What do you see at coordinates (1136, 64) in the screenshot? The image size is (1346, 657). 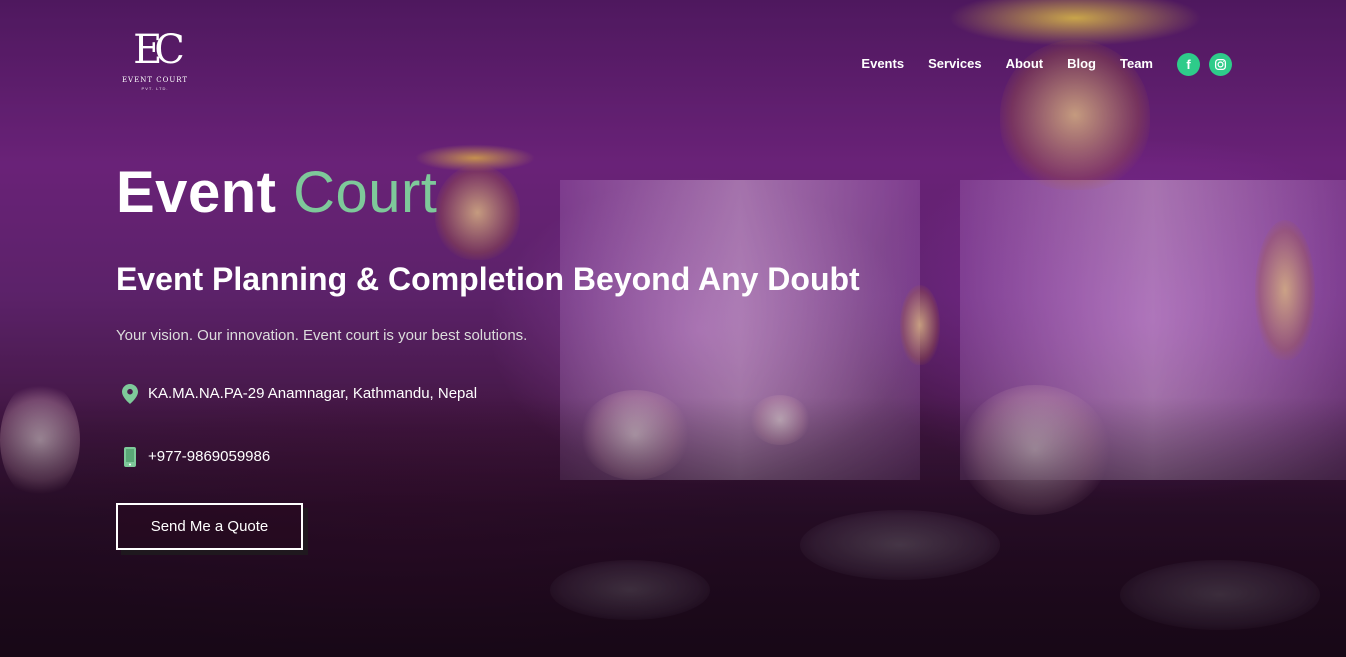 I see `nav-team: Team` at bounding box center [1136, 64].